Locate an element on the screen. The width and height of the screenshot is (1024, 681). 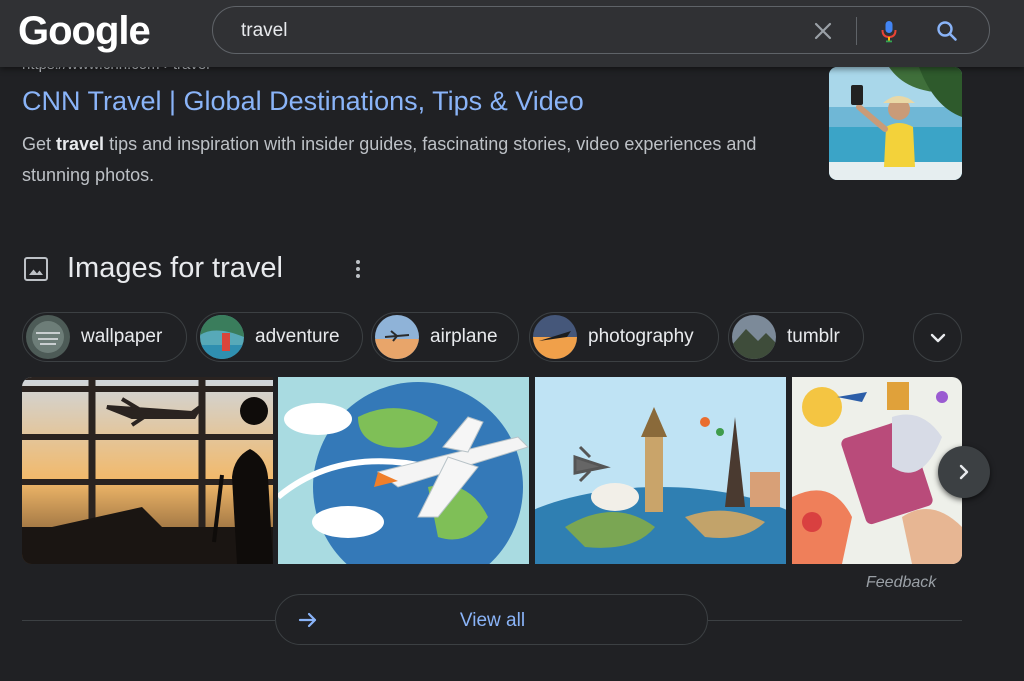
header: Google is located at coordinates (512, 33).